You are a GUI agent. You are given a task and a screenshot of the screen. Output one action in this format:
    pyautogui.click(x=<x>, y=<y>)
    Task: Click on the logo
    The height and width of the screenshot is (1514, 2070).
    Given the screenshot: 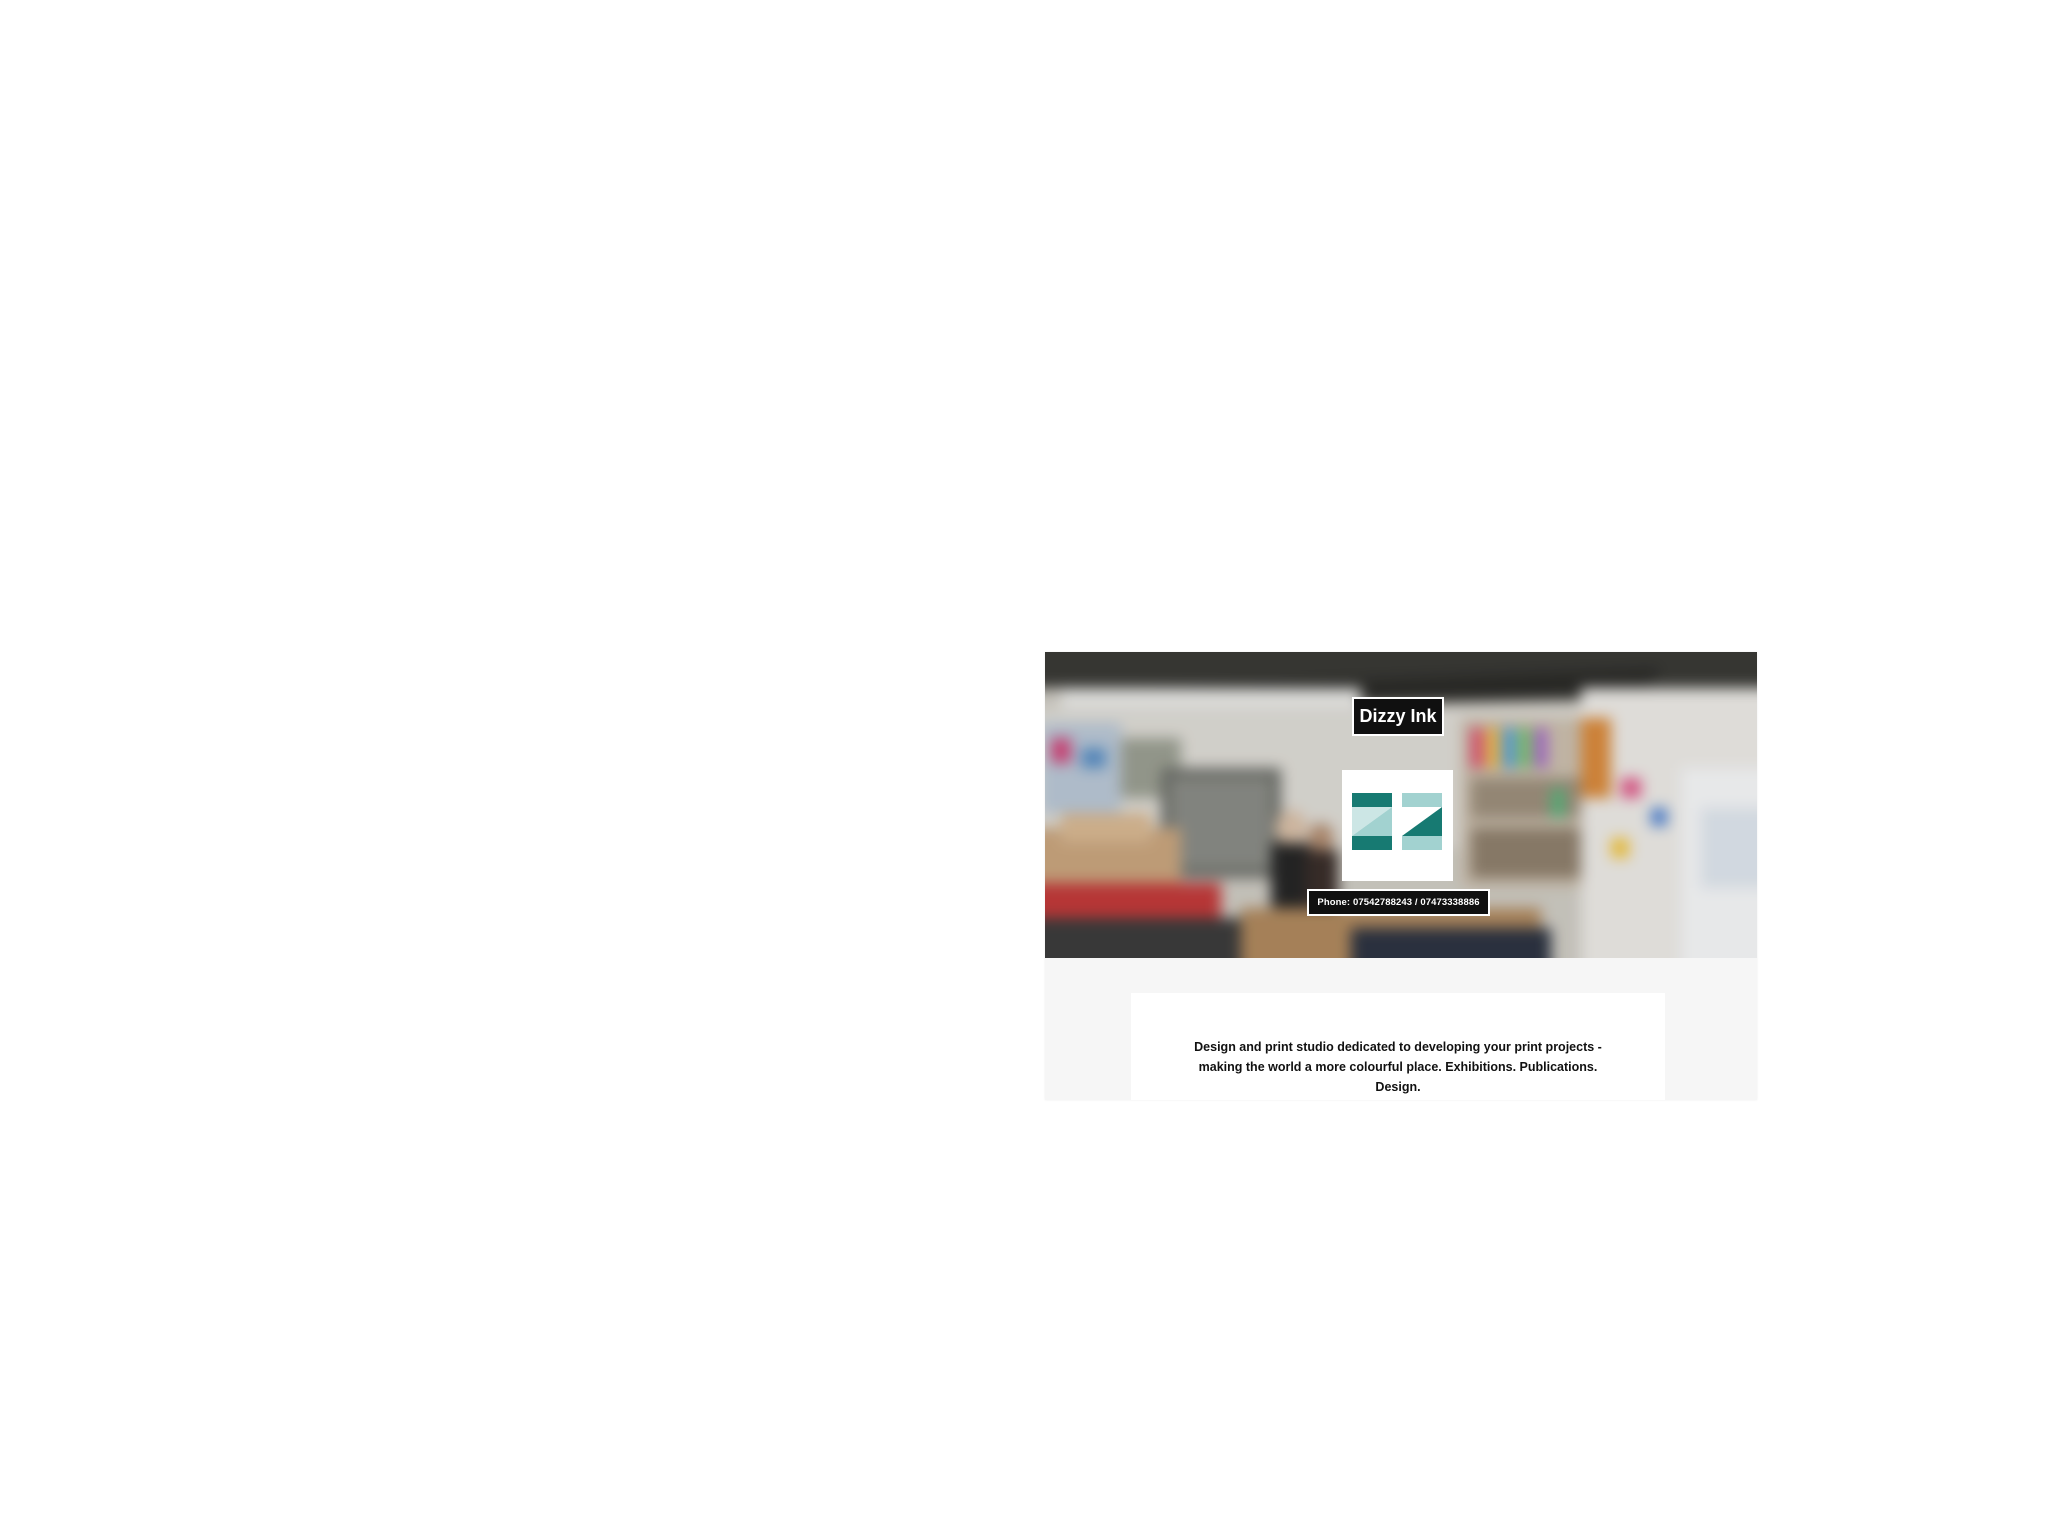 What is the action you would take?
    pyautogui.click(x=1397, y=825)
    